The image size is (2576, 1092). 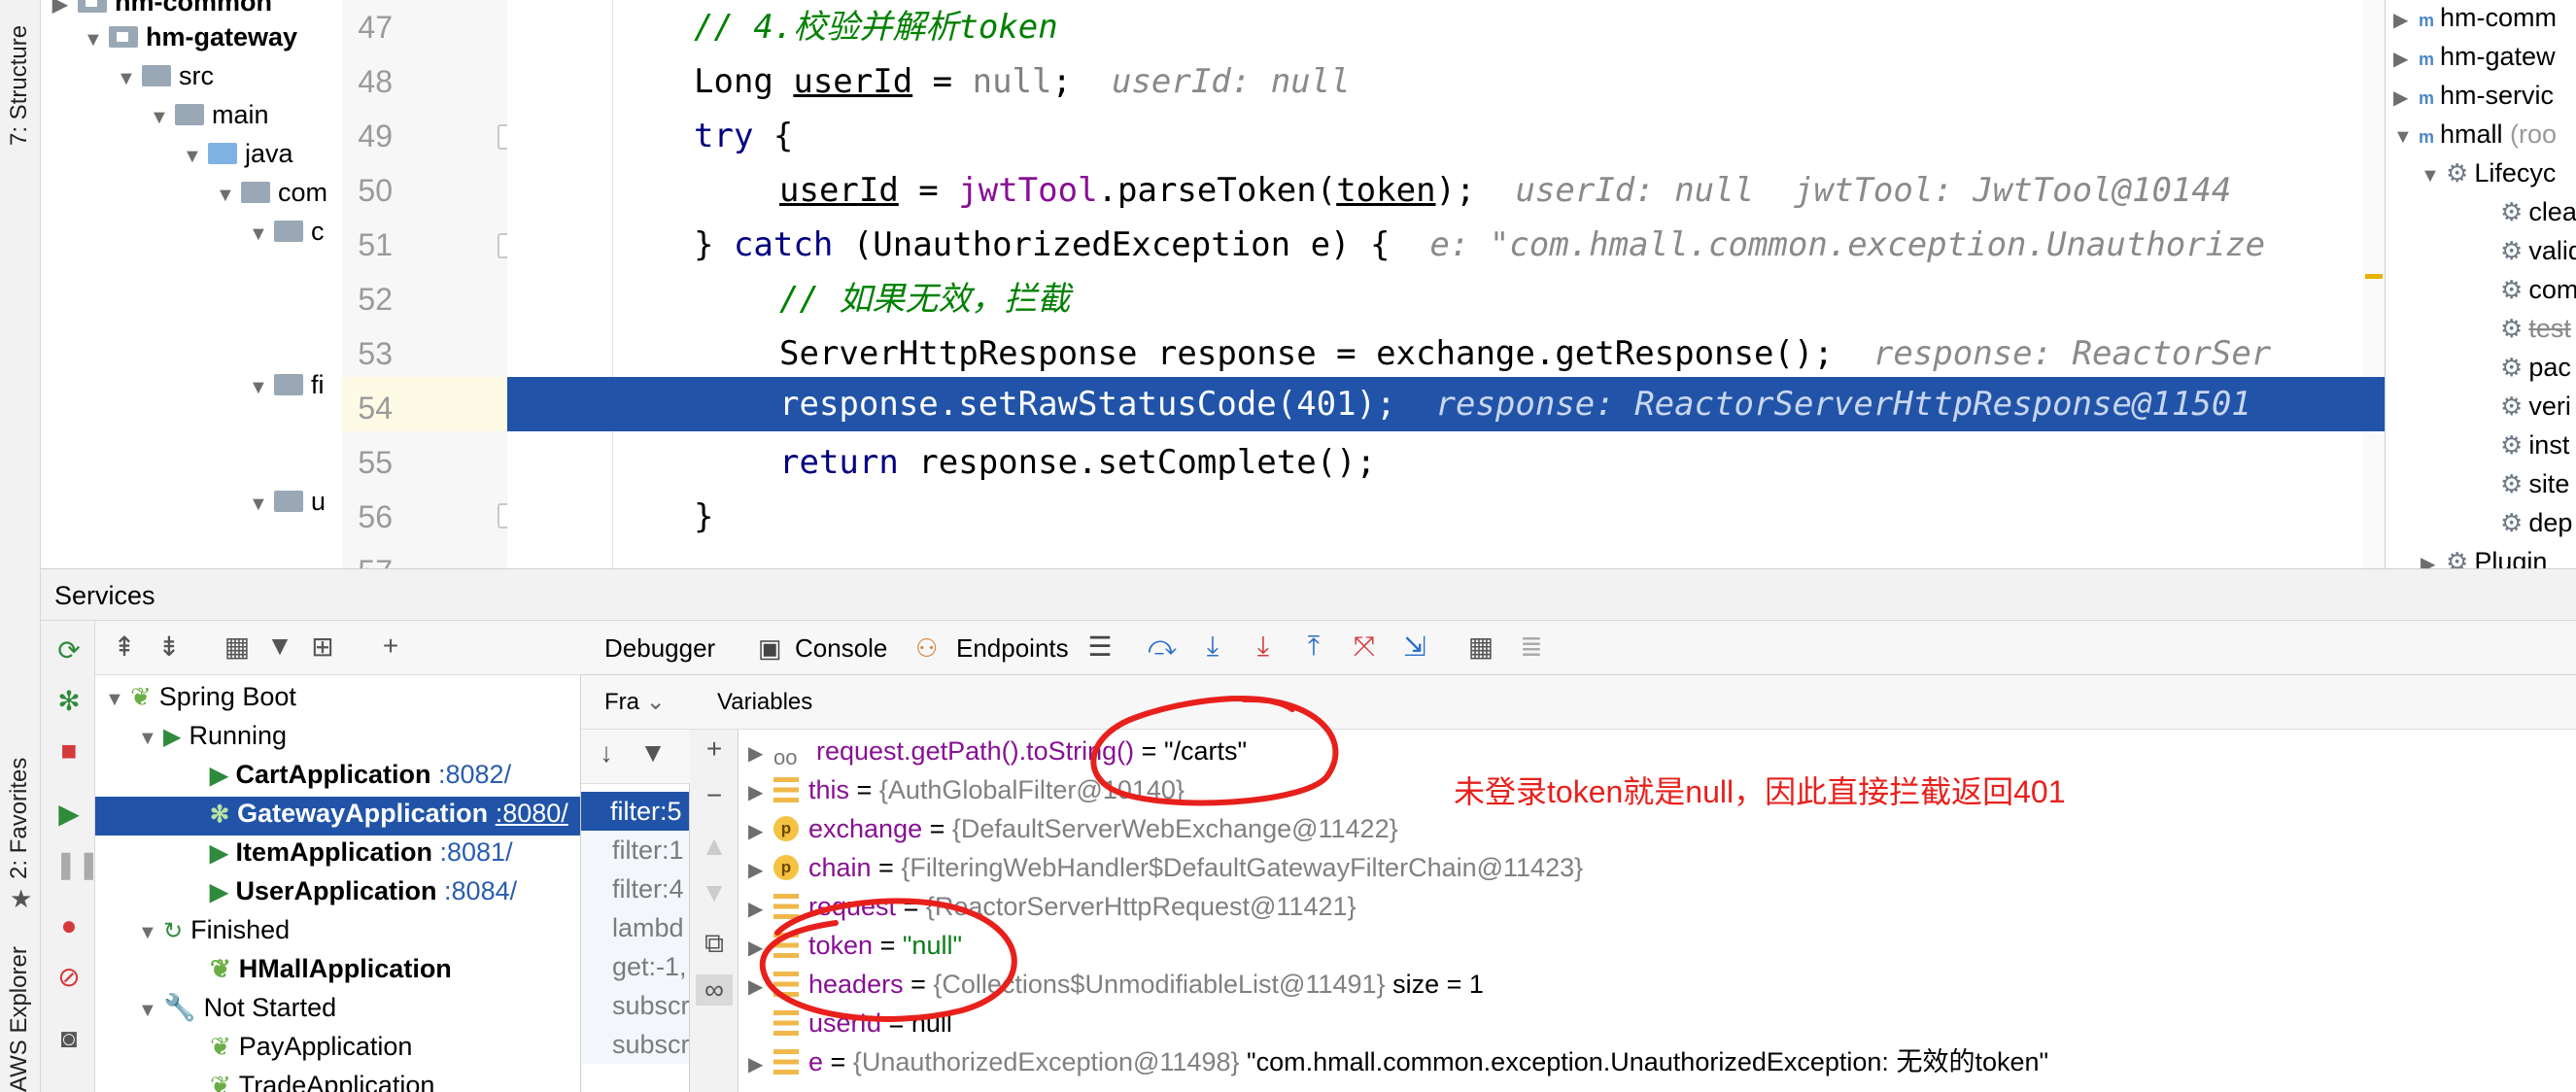 What do you see at coordinates (331, 968) in the screenshot?
I see `svc-hmall-application: ❦ HMallApplication` at bounding box center [331, 968].